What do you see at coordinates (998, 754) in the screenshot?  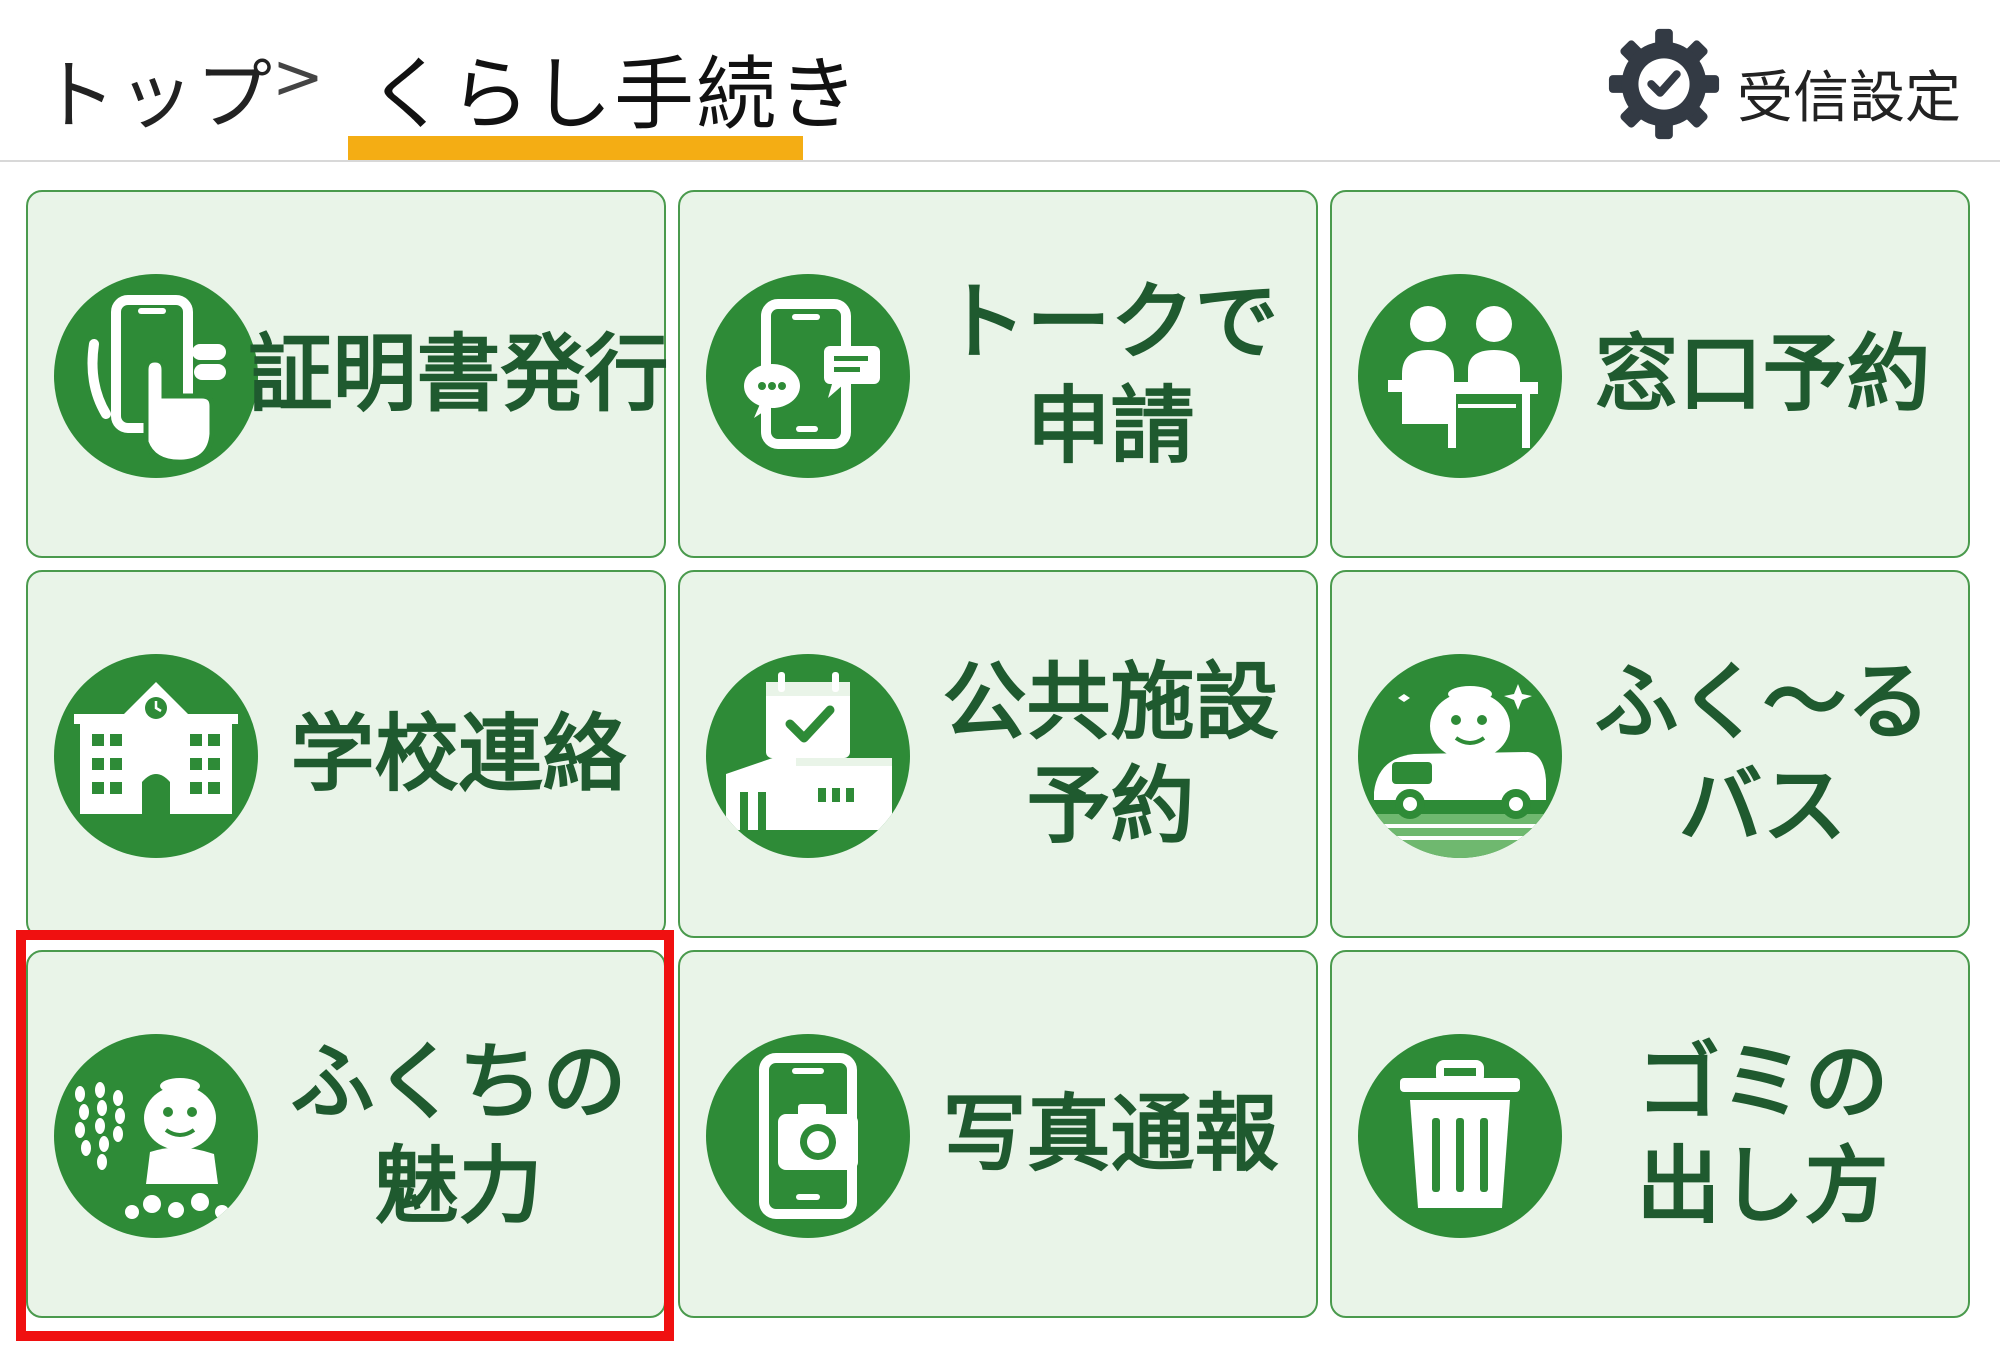 I see `tile-public-facility-reservation: 公共施設 予約` at bounding box center [998, 754].